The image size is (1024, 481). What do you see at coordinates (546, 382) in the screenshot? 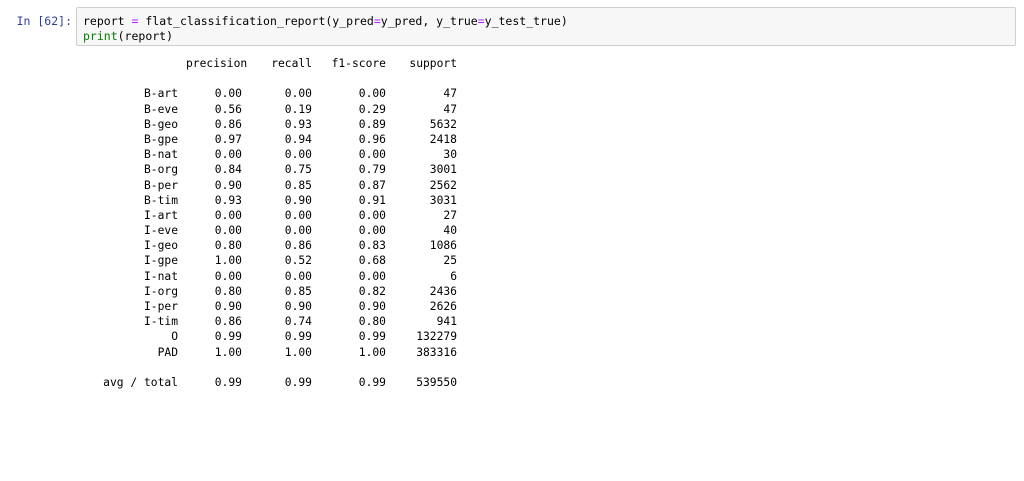
I see `report-total-row: avg / total 0.99 0.99 0.99 539550` at bounding box center [546, 382].